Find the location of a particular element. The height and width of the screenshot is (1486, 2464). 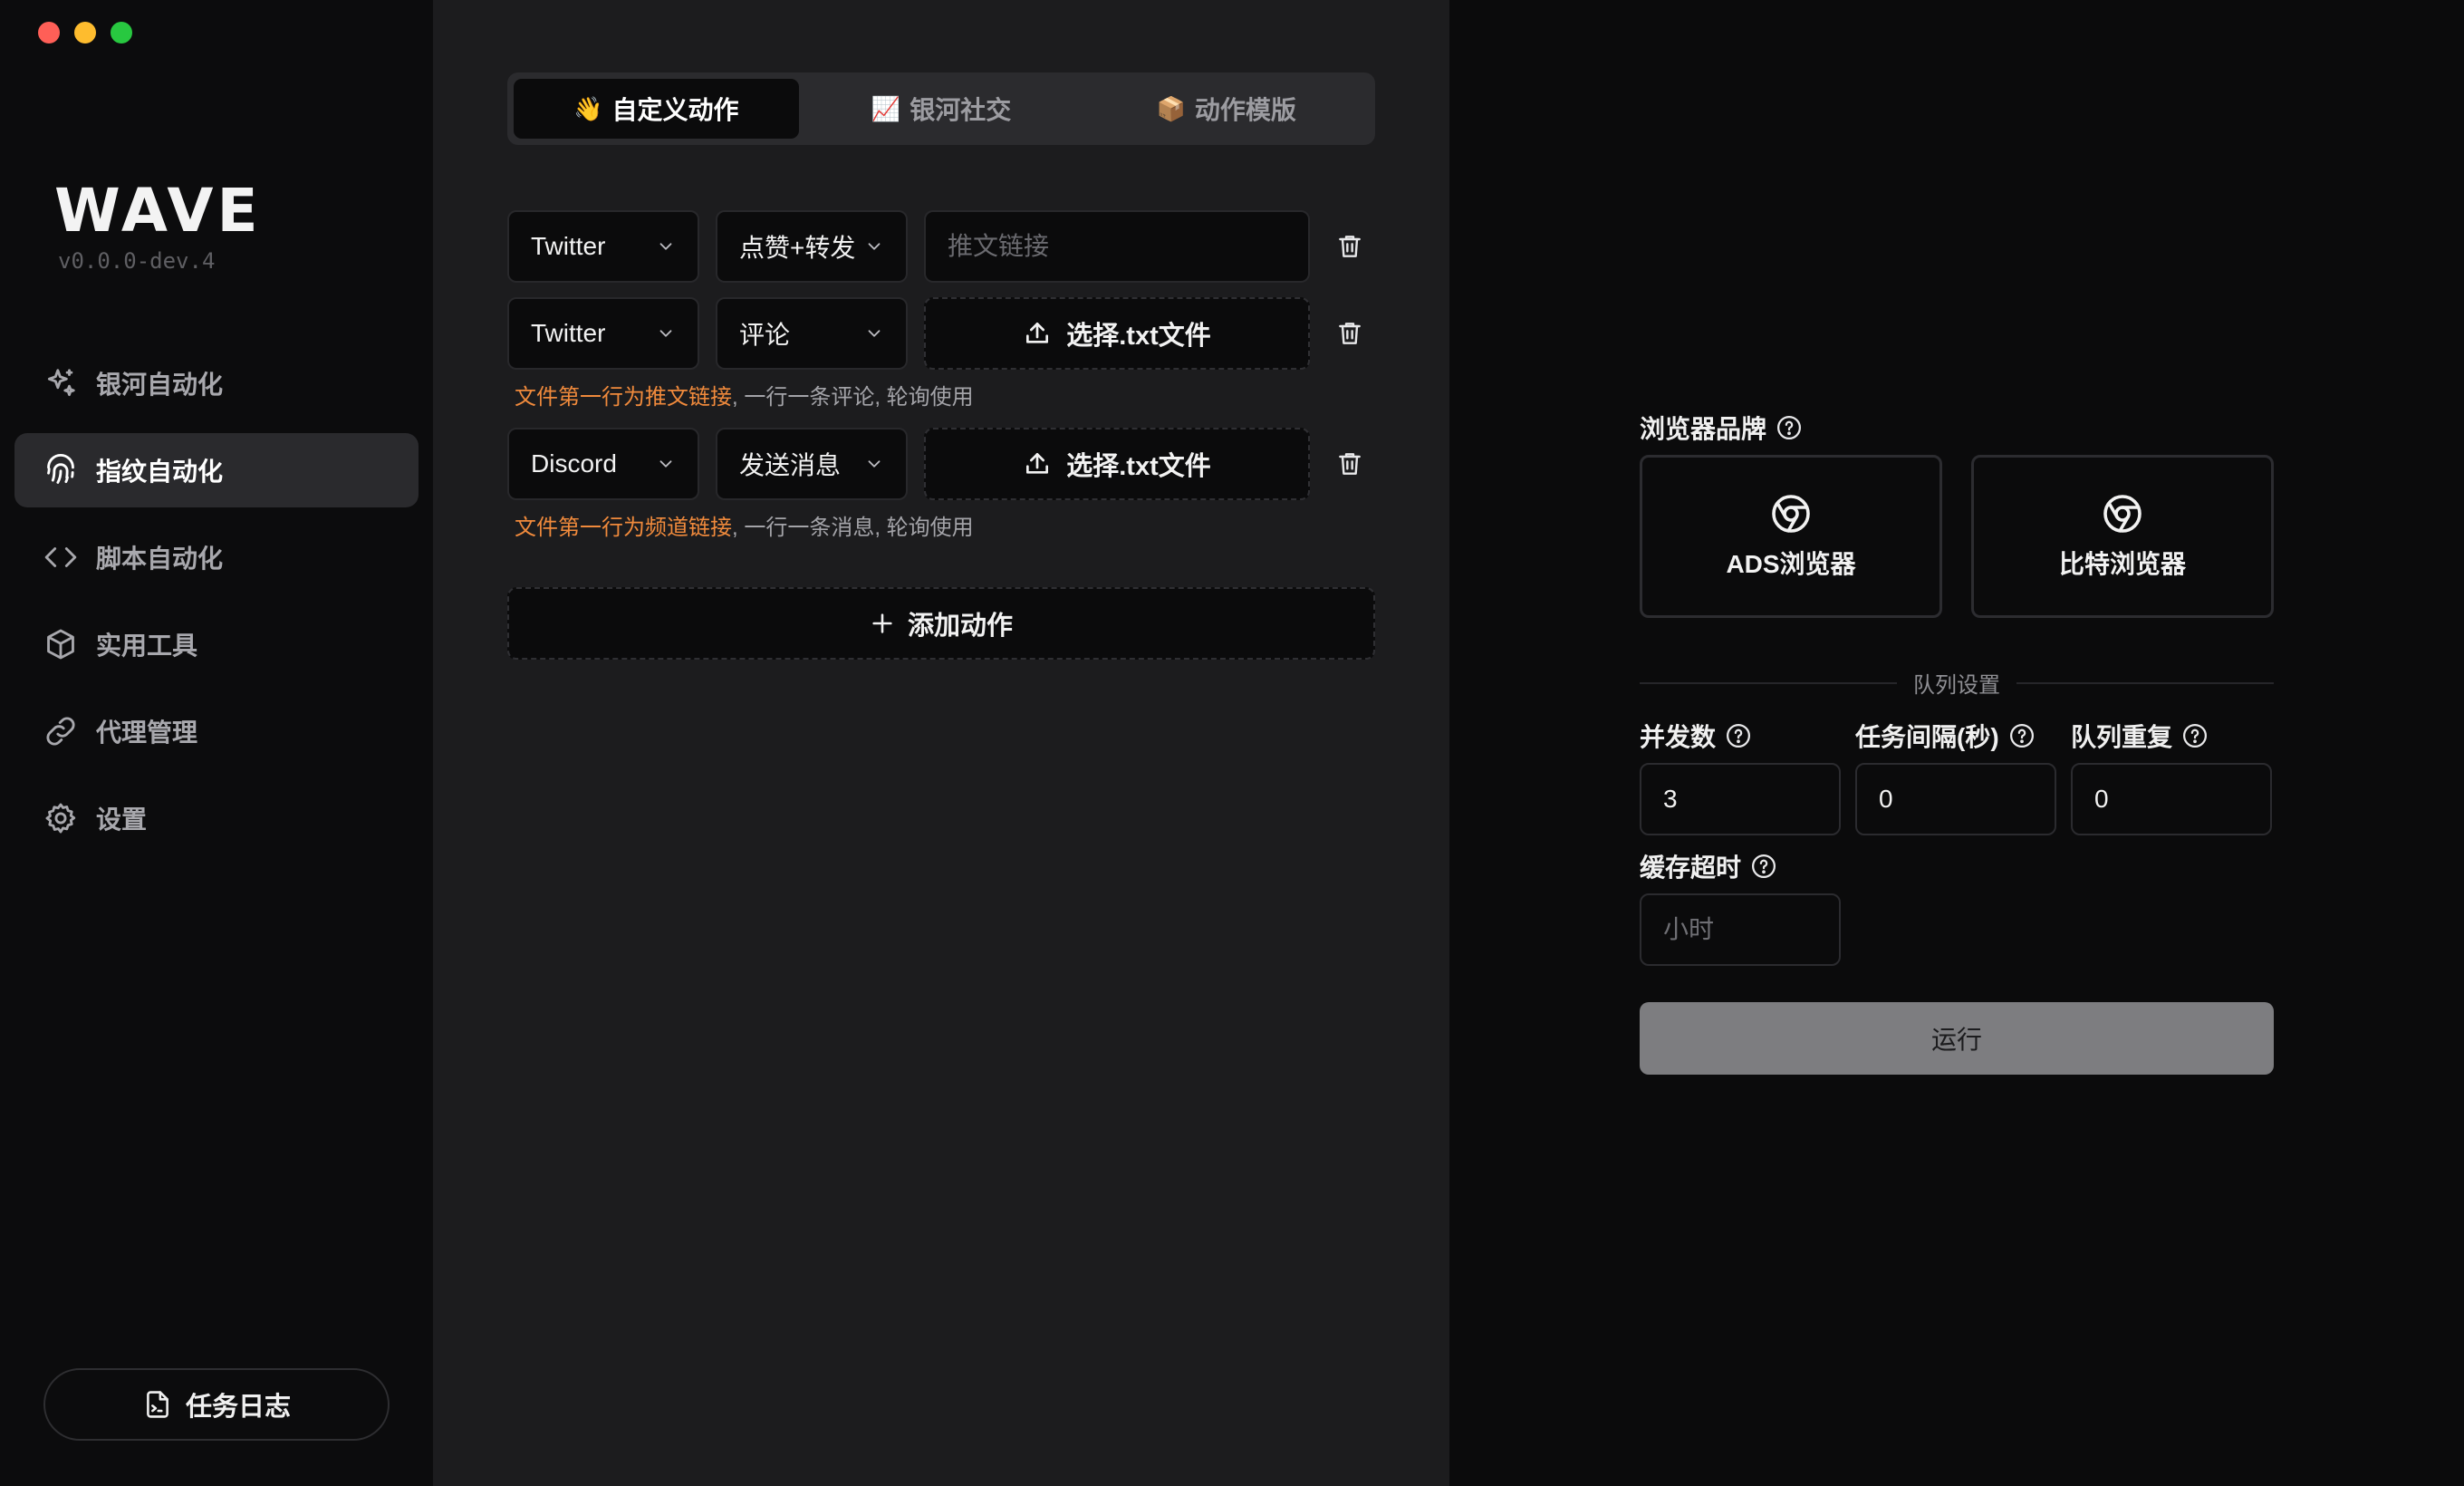

platform-select-value: Discord is located at coordinates (574, 463).